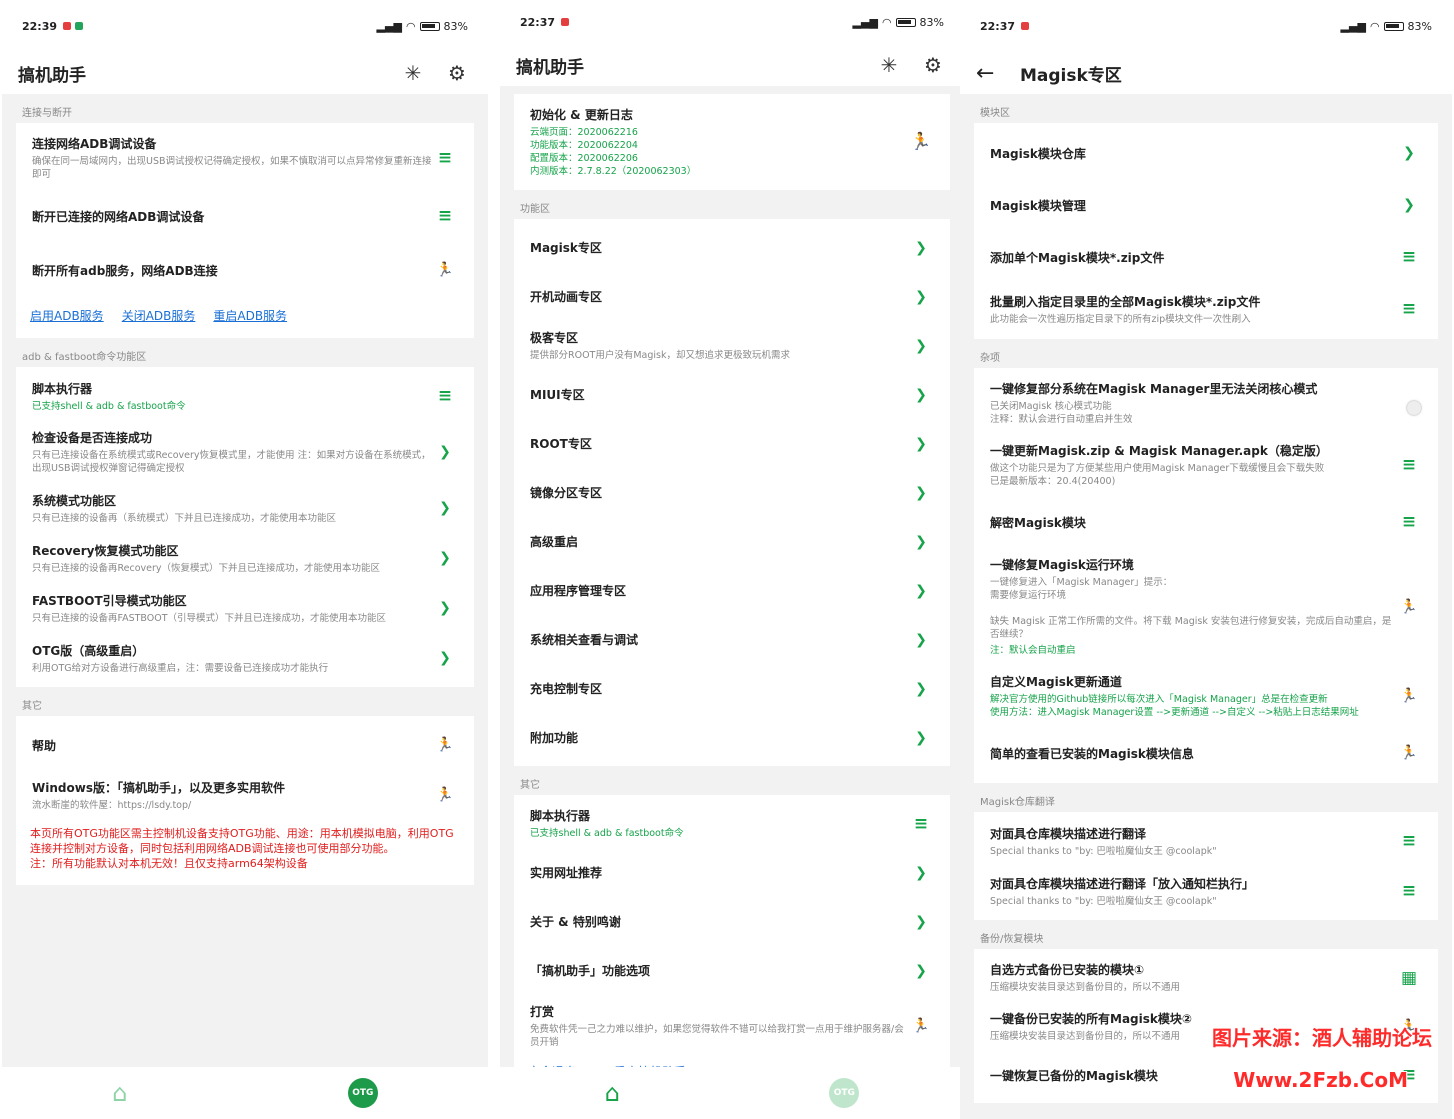 This screenshot has width=1454, height=1119. Describe the element at coordinates (732, 345) in the screenshot. I see `list-item: 极客专区 提供部分ROOT用户没有Magisk，却又想追求更极致玩机需求 ❯` at that location.